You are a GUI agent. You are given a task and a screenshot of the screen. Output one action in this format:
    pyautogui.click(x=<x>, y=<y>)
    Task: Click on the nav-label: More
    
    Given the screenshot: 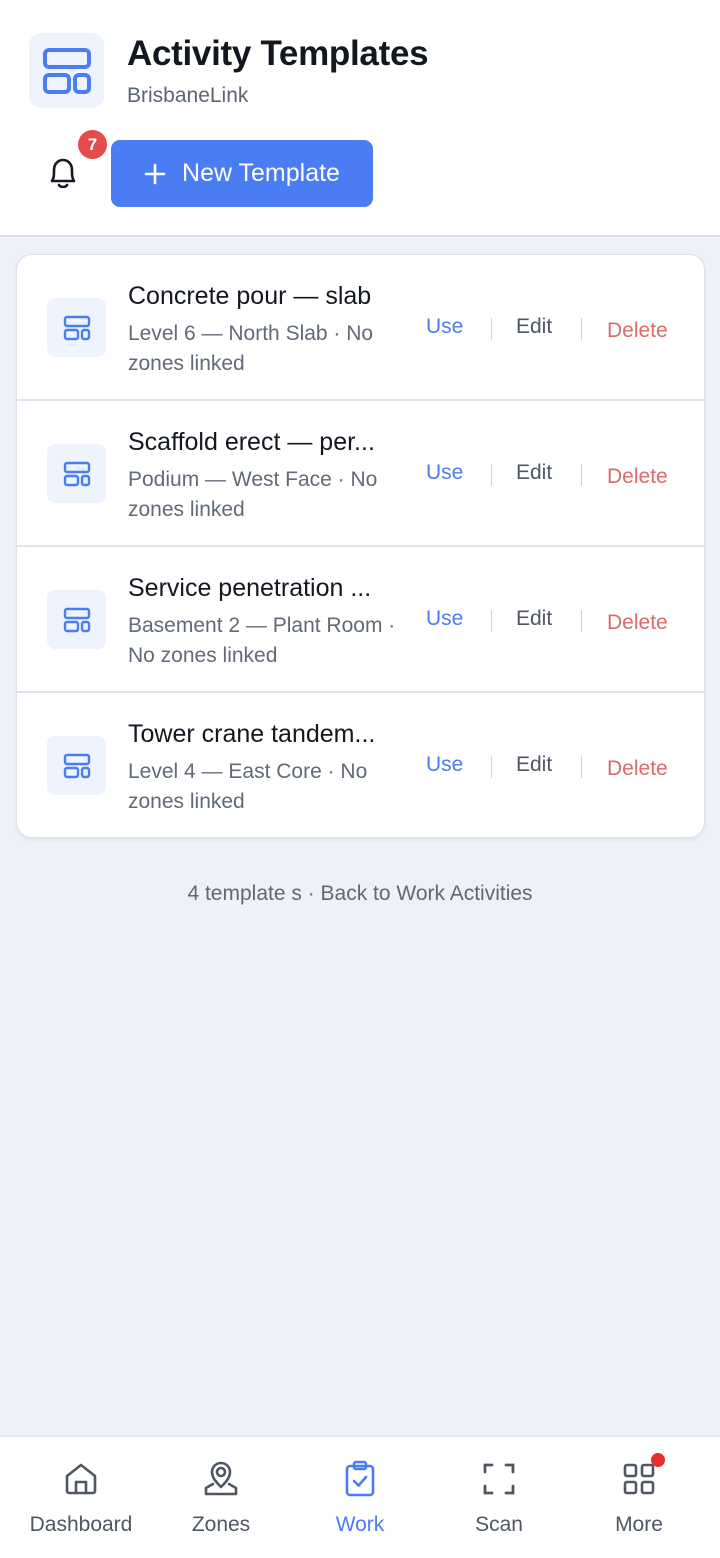 What is the action you would take?
    pyautogui.click(x=639, y=1524)
    